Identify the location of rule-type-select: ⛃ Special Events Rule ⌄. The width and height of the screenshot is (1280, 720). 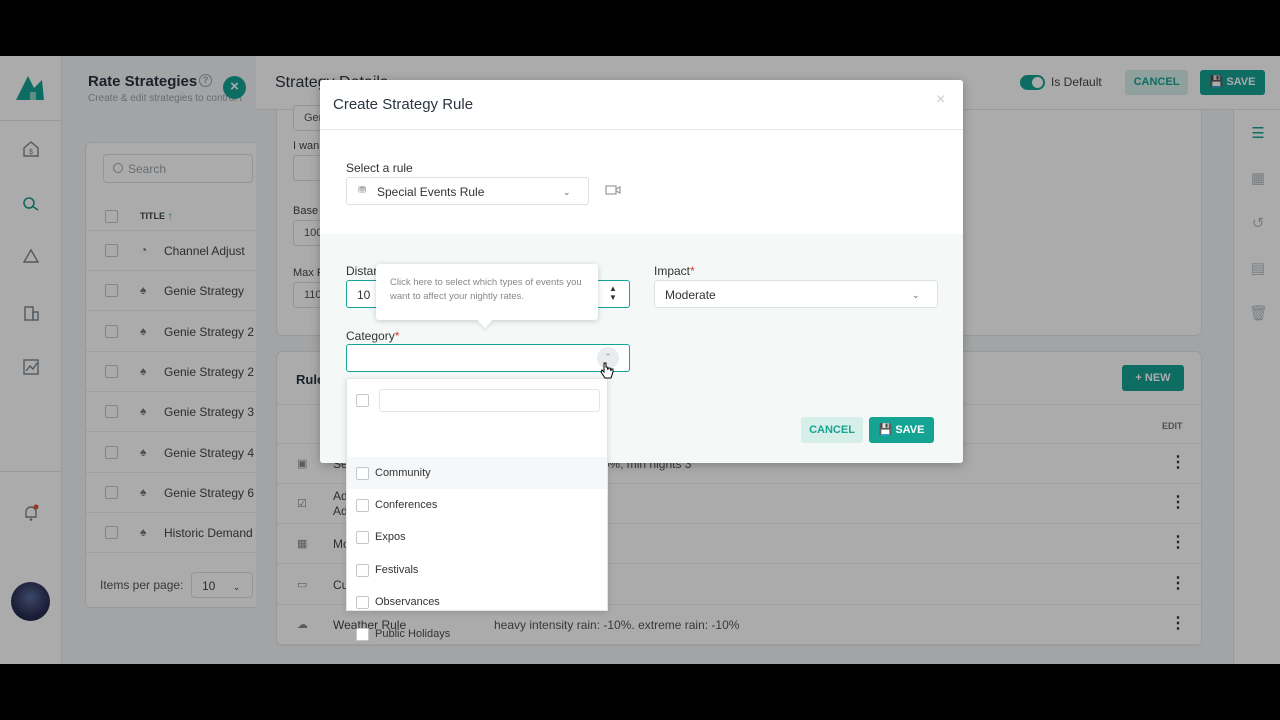
(467, 191).